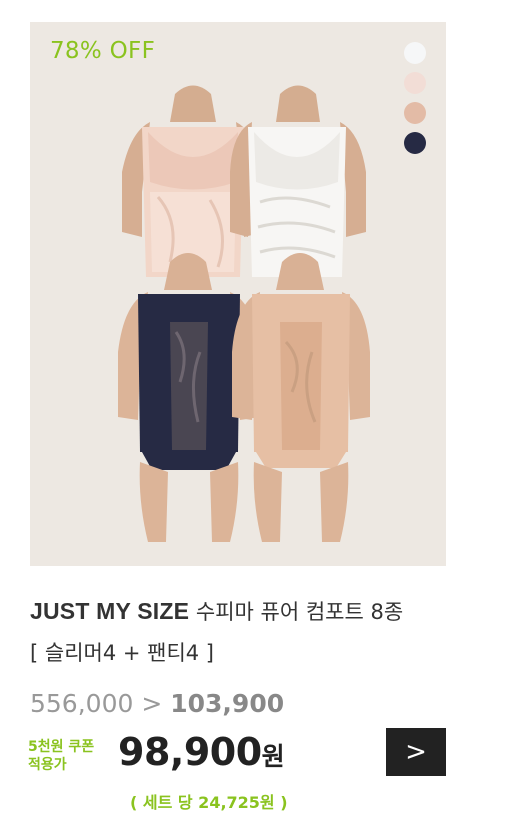  I want to click on coupon-line-2: 적용가, so click(47, 765).